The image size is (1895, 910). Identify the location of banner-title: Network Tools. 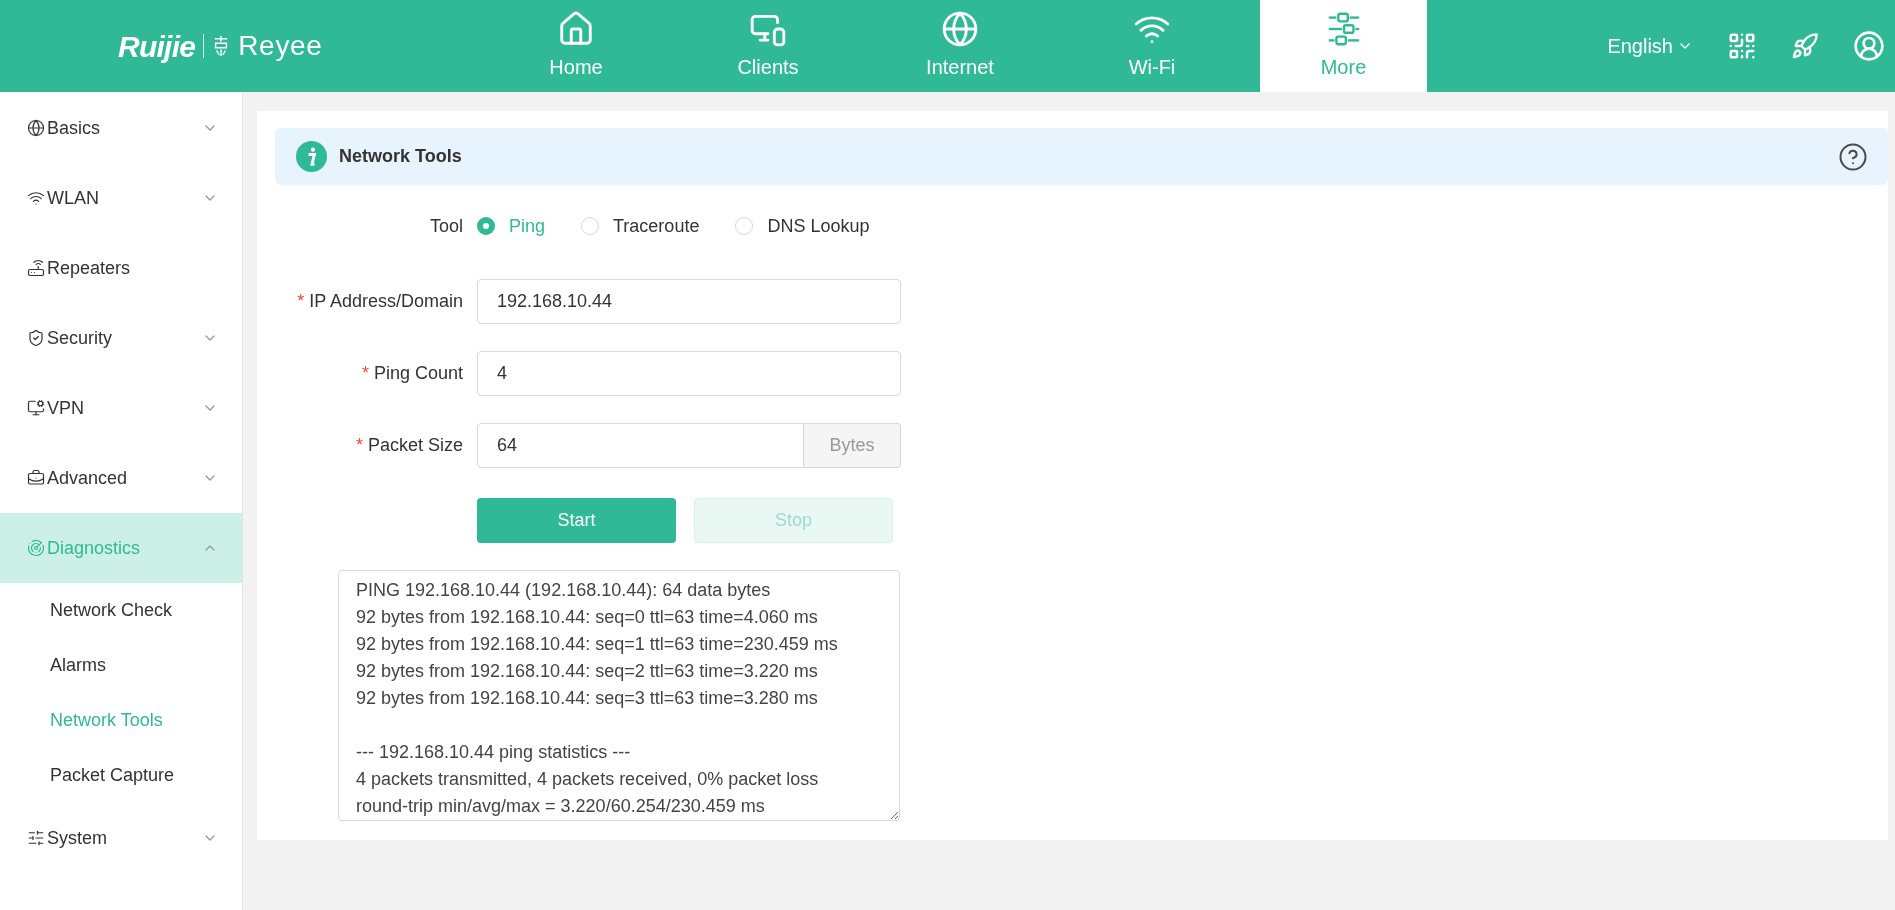
(401, 156).